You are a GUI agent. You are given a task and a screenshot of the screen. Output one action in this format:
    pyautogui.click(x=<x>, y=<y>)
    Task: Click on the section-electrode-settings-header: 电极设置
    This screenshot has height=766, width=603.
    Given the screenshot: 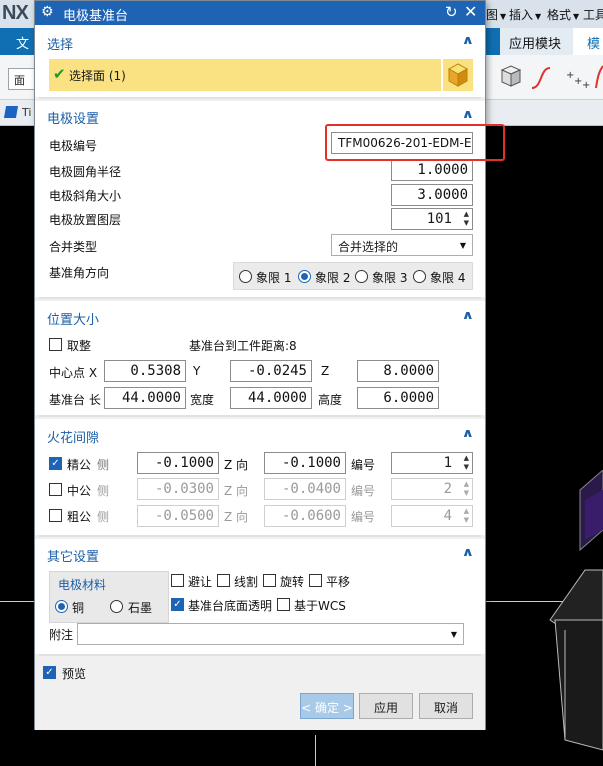 What is the action you would take?
    pyautogui.click(x=73, y=117)
    